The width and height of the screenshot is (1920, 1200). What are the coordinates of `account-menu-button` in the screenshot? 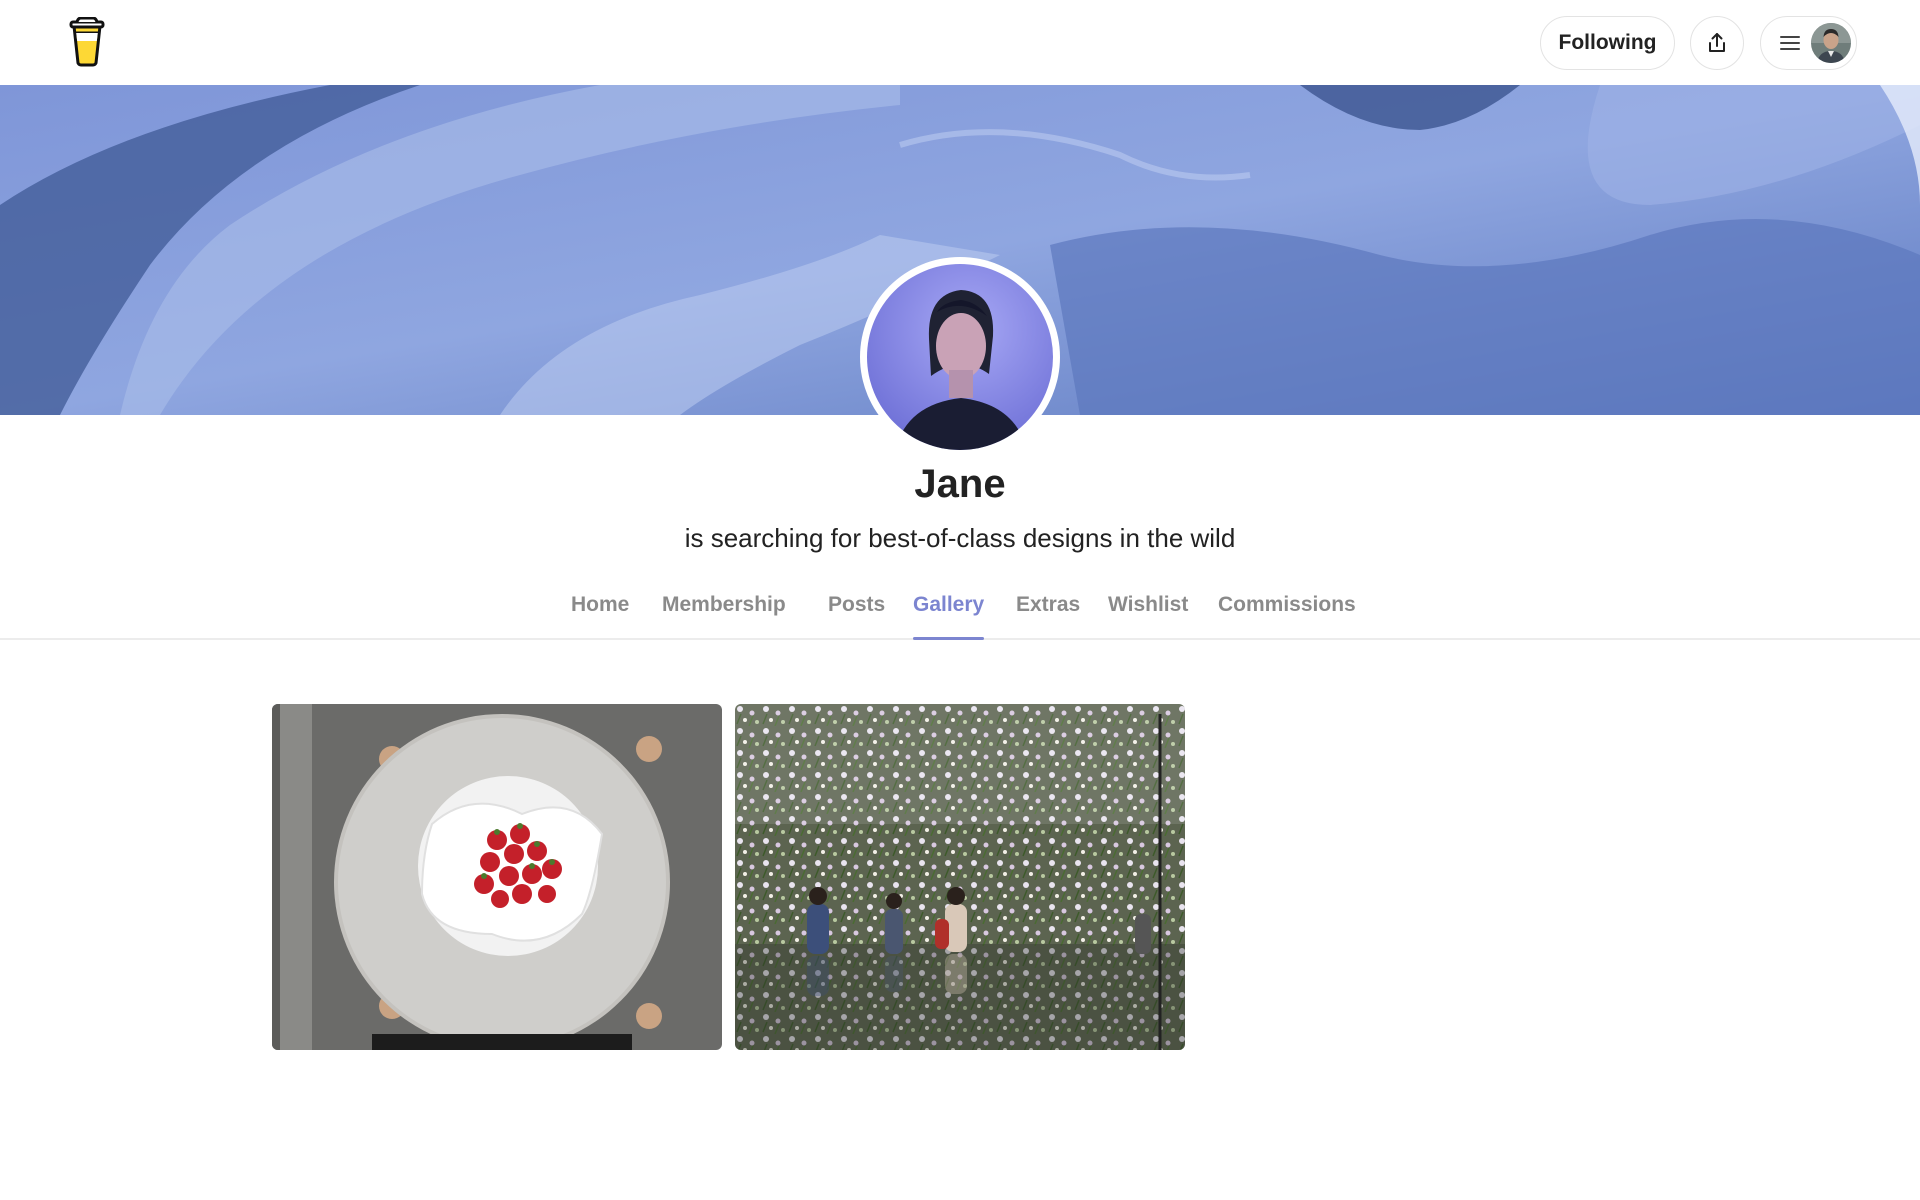 It's located at (1808, 43).